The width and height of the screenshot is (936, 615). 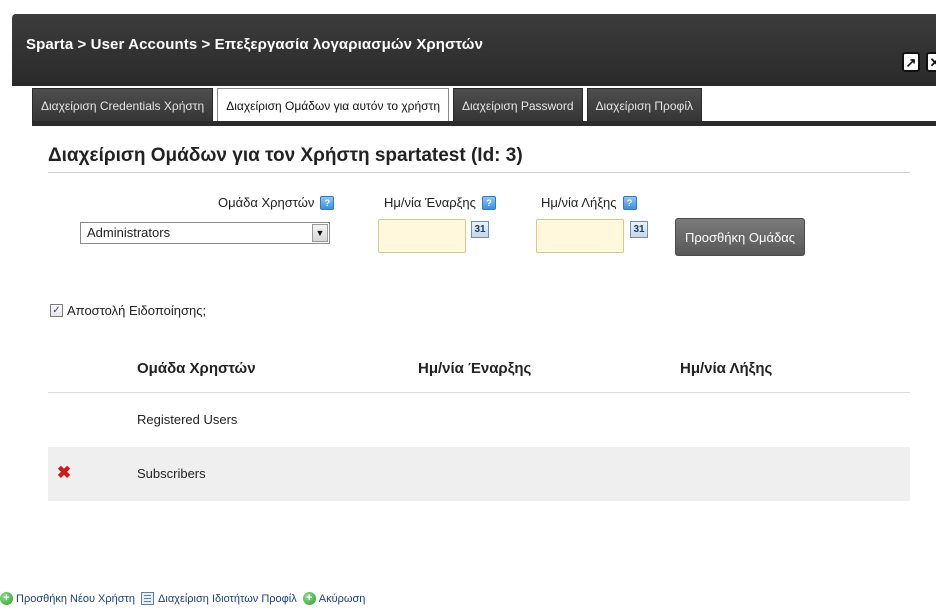 What do you see at coordinates (911, 62) in the screenshot?
I see `maximize-icon: ↗` at bounding box center [911, 62].